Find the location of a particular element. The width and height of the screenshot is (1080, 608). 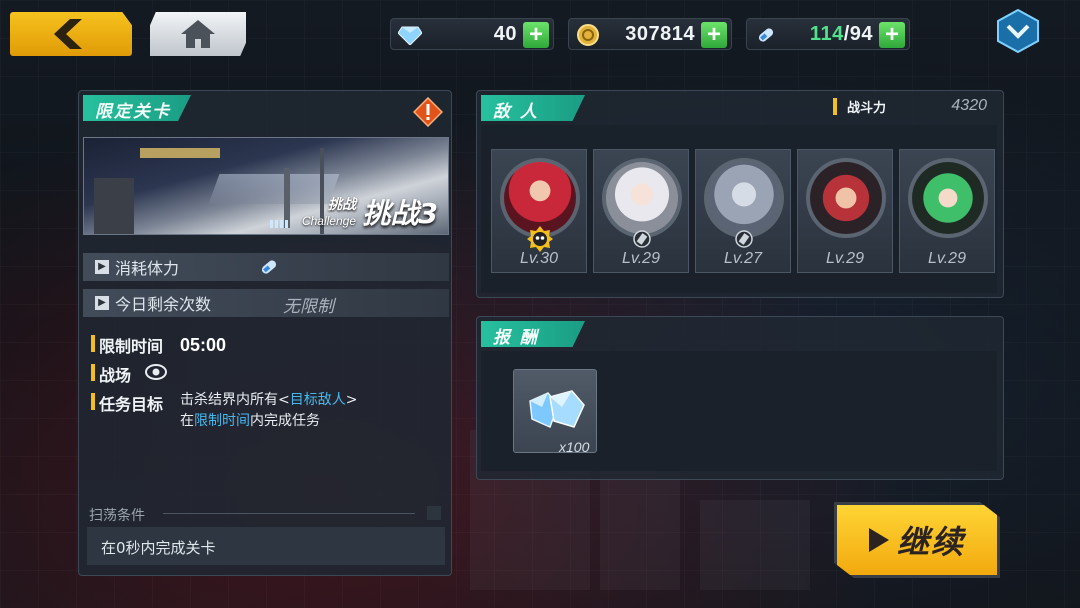

enemy-card: Lv.27 is located at coordinates (743, 211).